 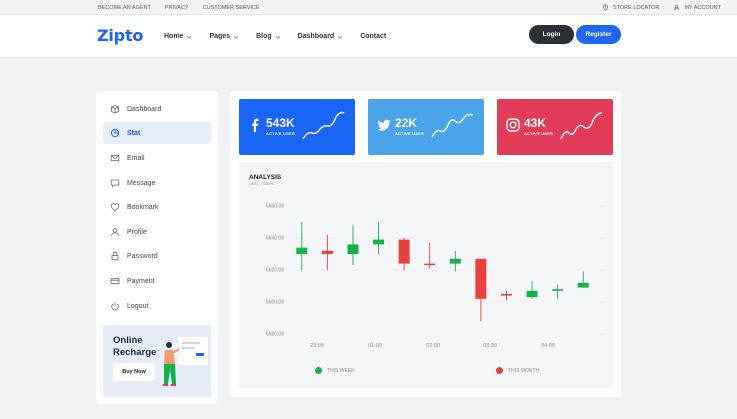 What do you see at coordinates (157, 281) in the screenshot?
I see `sidebar-item-payment: Payment` at bounding box center [157, 281].